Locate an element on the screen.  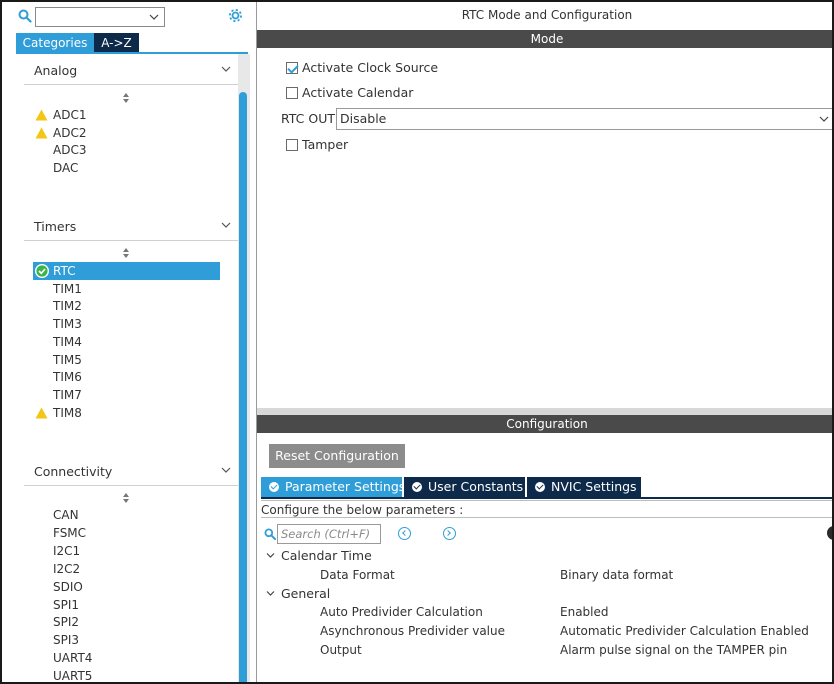
list-item: TIM1 is located at coordinates (127, 289).